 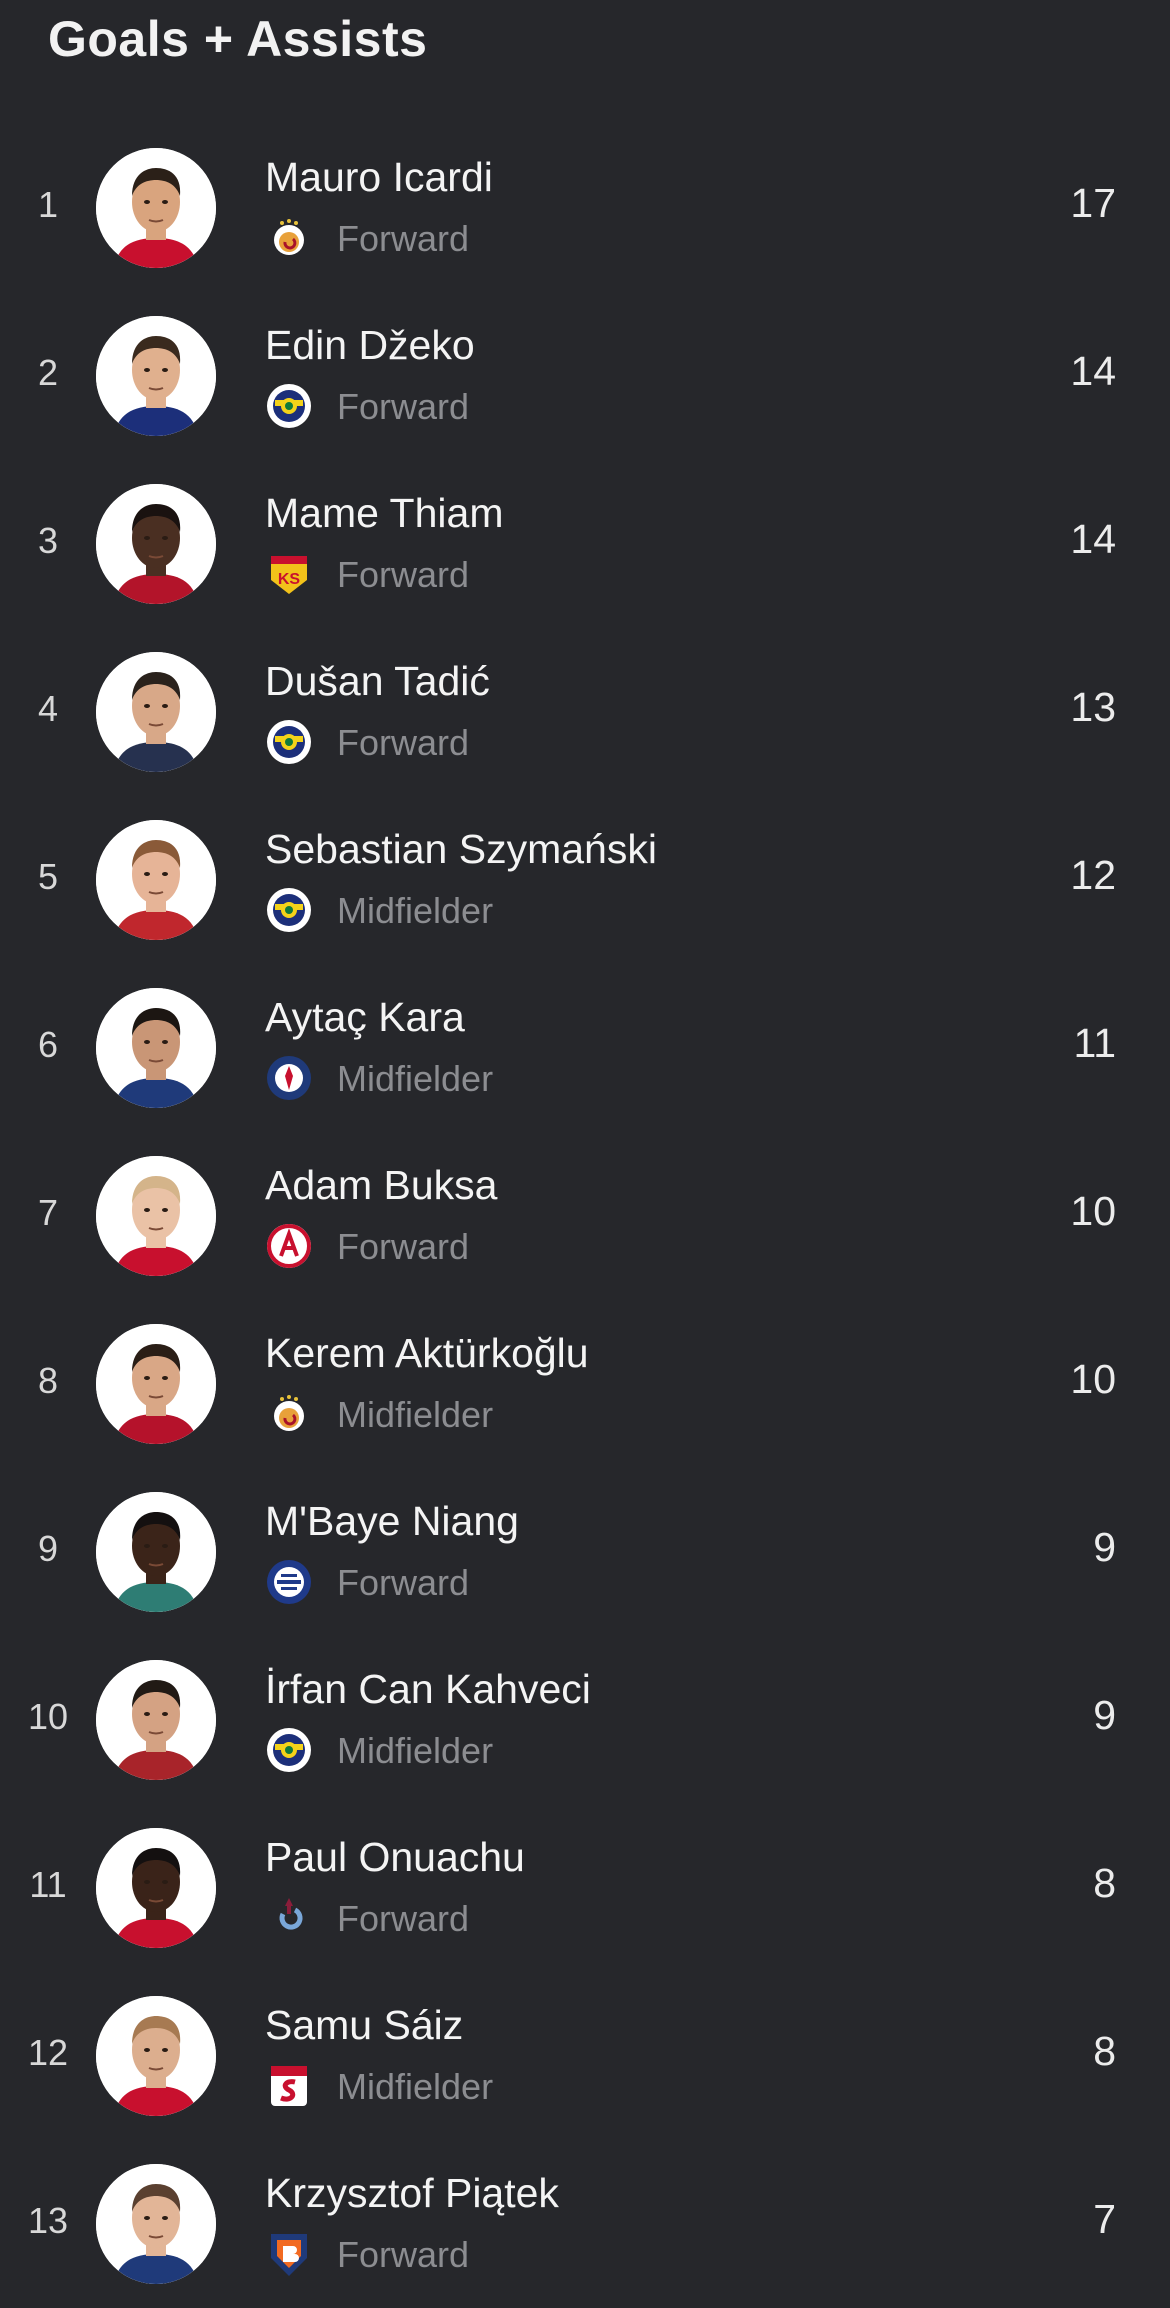 I want to click on antalyaspor-crest-icon, so click(x=289, y=1246).